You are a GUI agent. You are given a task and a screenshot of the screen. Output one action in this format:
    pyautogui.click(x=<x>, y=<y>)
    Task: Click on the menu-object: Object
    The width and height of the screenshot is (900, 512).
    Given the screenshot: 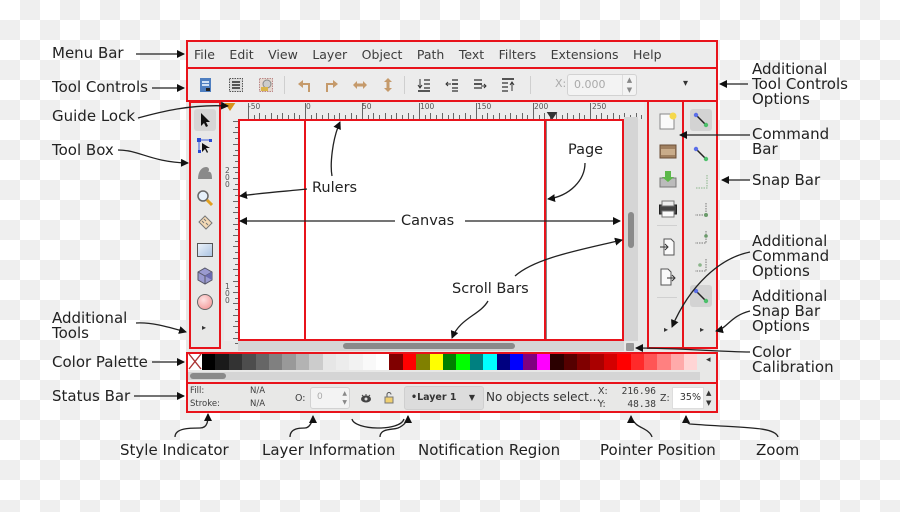 What is the action you would take?
    pyautogui.click(x=382, y=54)
    